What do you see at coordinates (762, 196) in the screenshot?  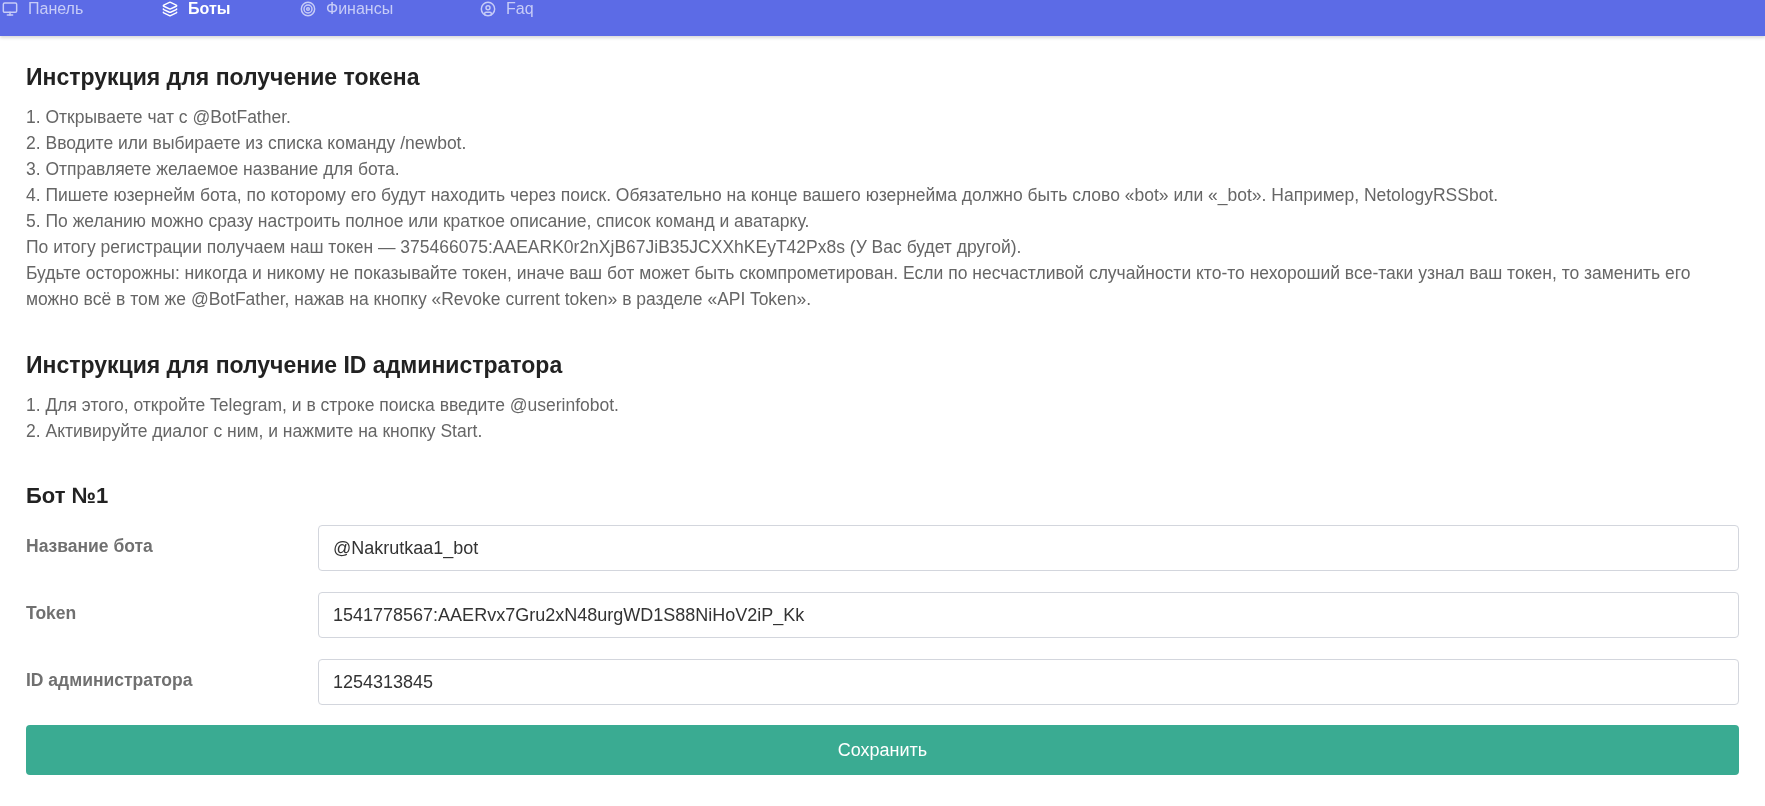 I see `instruction-text: 4. Пишете юзернейм бота, по которому его будут находить через поиск. Обязательно на конце вашего юзернейма должно быть слово «bot» или «_bot». Например, NetologyRSSbot.` at bounding box center [762, 196].